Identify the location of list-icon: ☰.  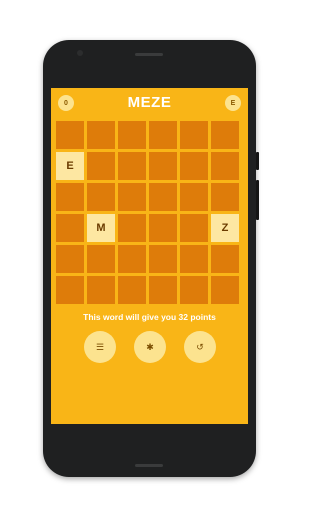
(100, 346).